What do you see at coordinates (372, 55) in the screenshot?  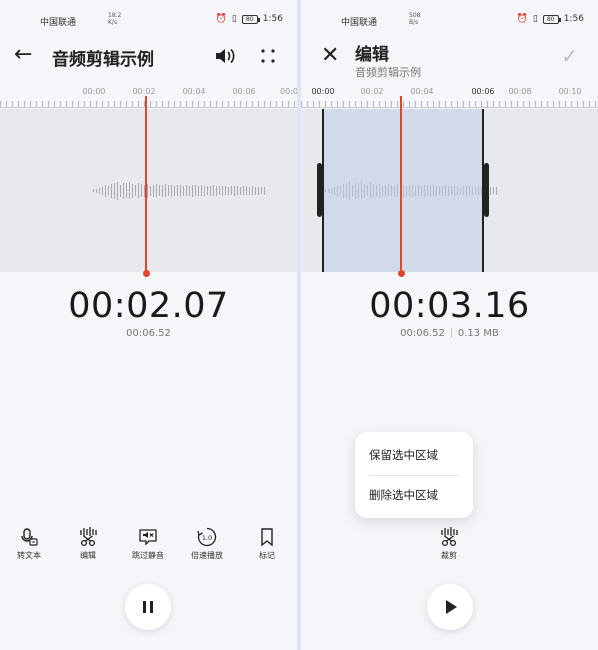 I see `edit-title: 编辑` at bounding box center [372, 55].